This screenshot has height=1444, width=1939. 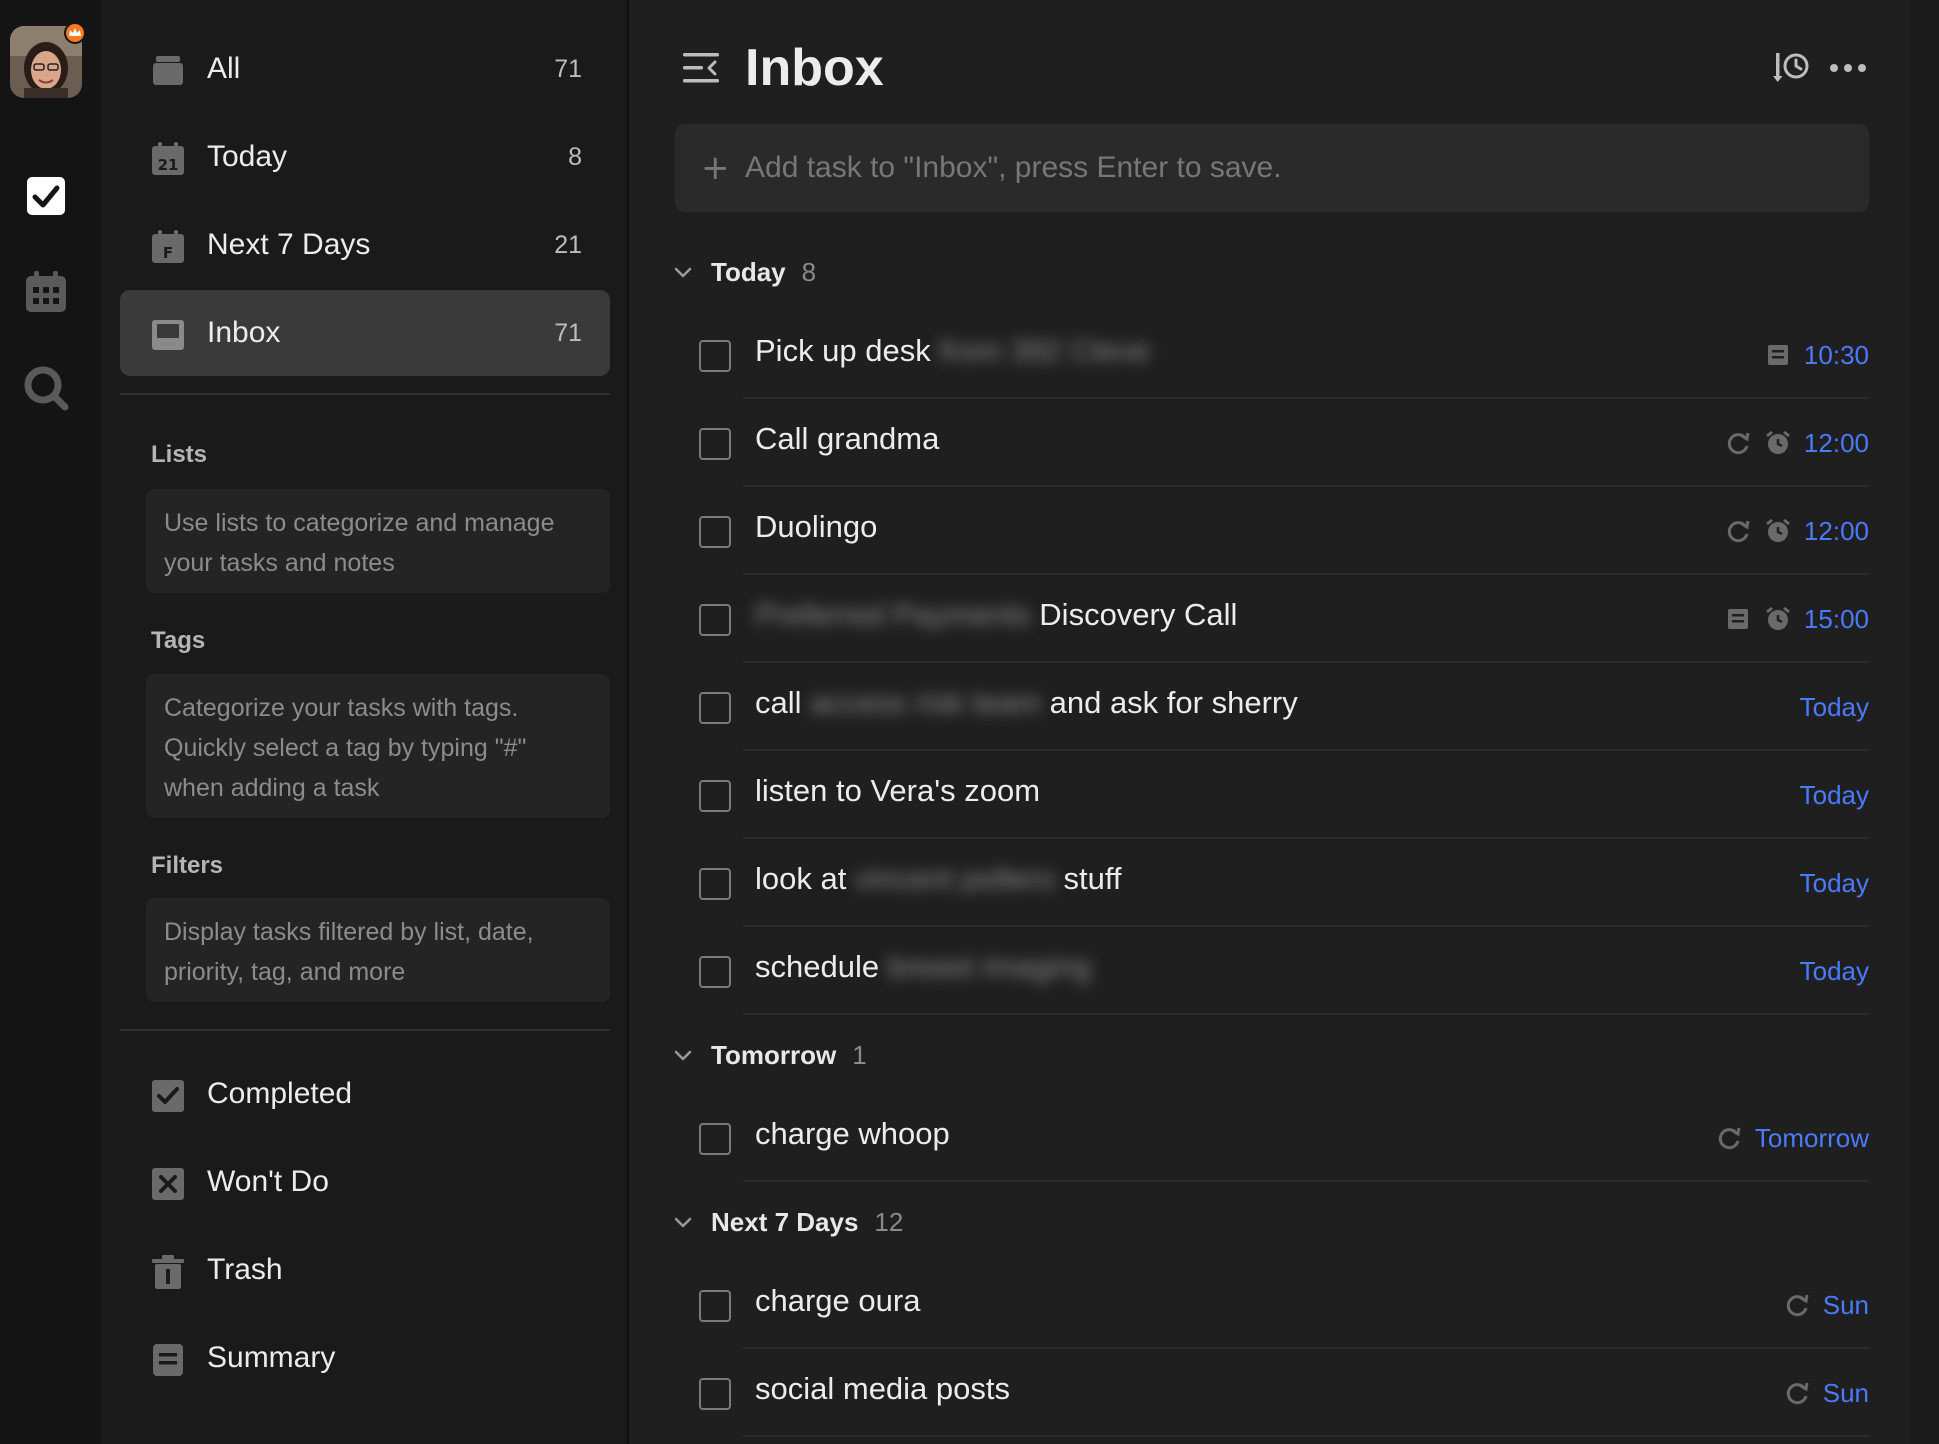 I want to click on sidebar-item-trash: Trash, so click(x=365, y=1270).